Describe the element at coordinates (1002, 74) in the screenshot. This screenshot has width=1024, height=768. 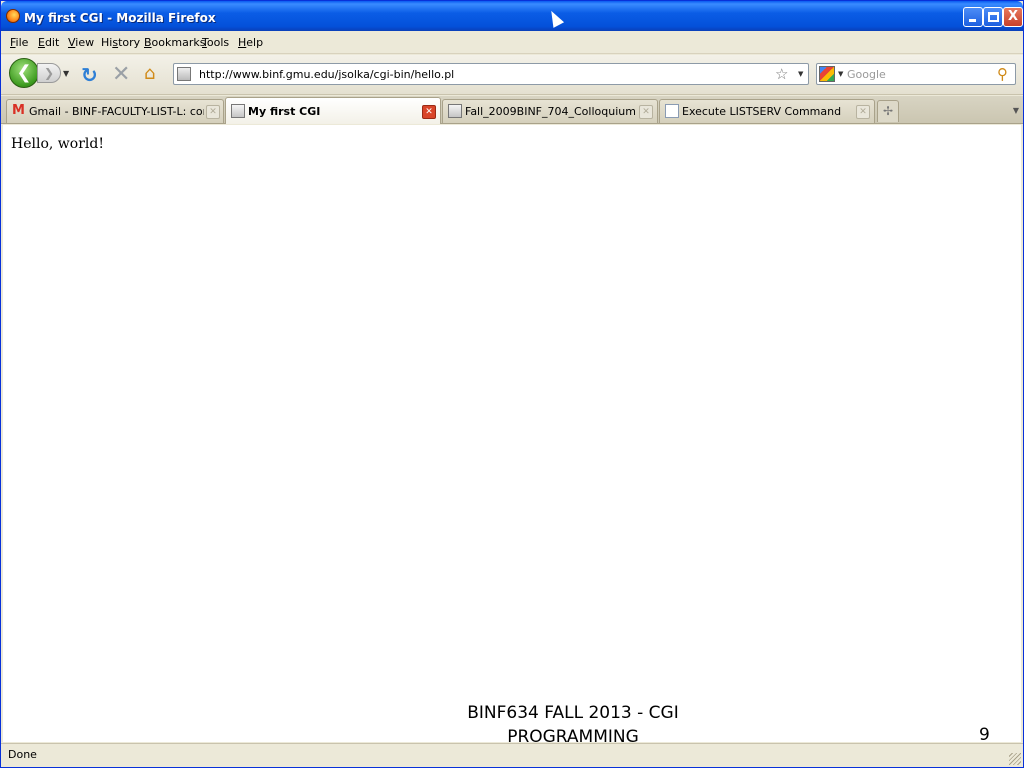
I see `search-icon: ⚲` at that location.